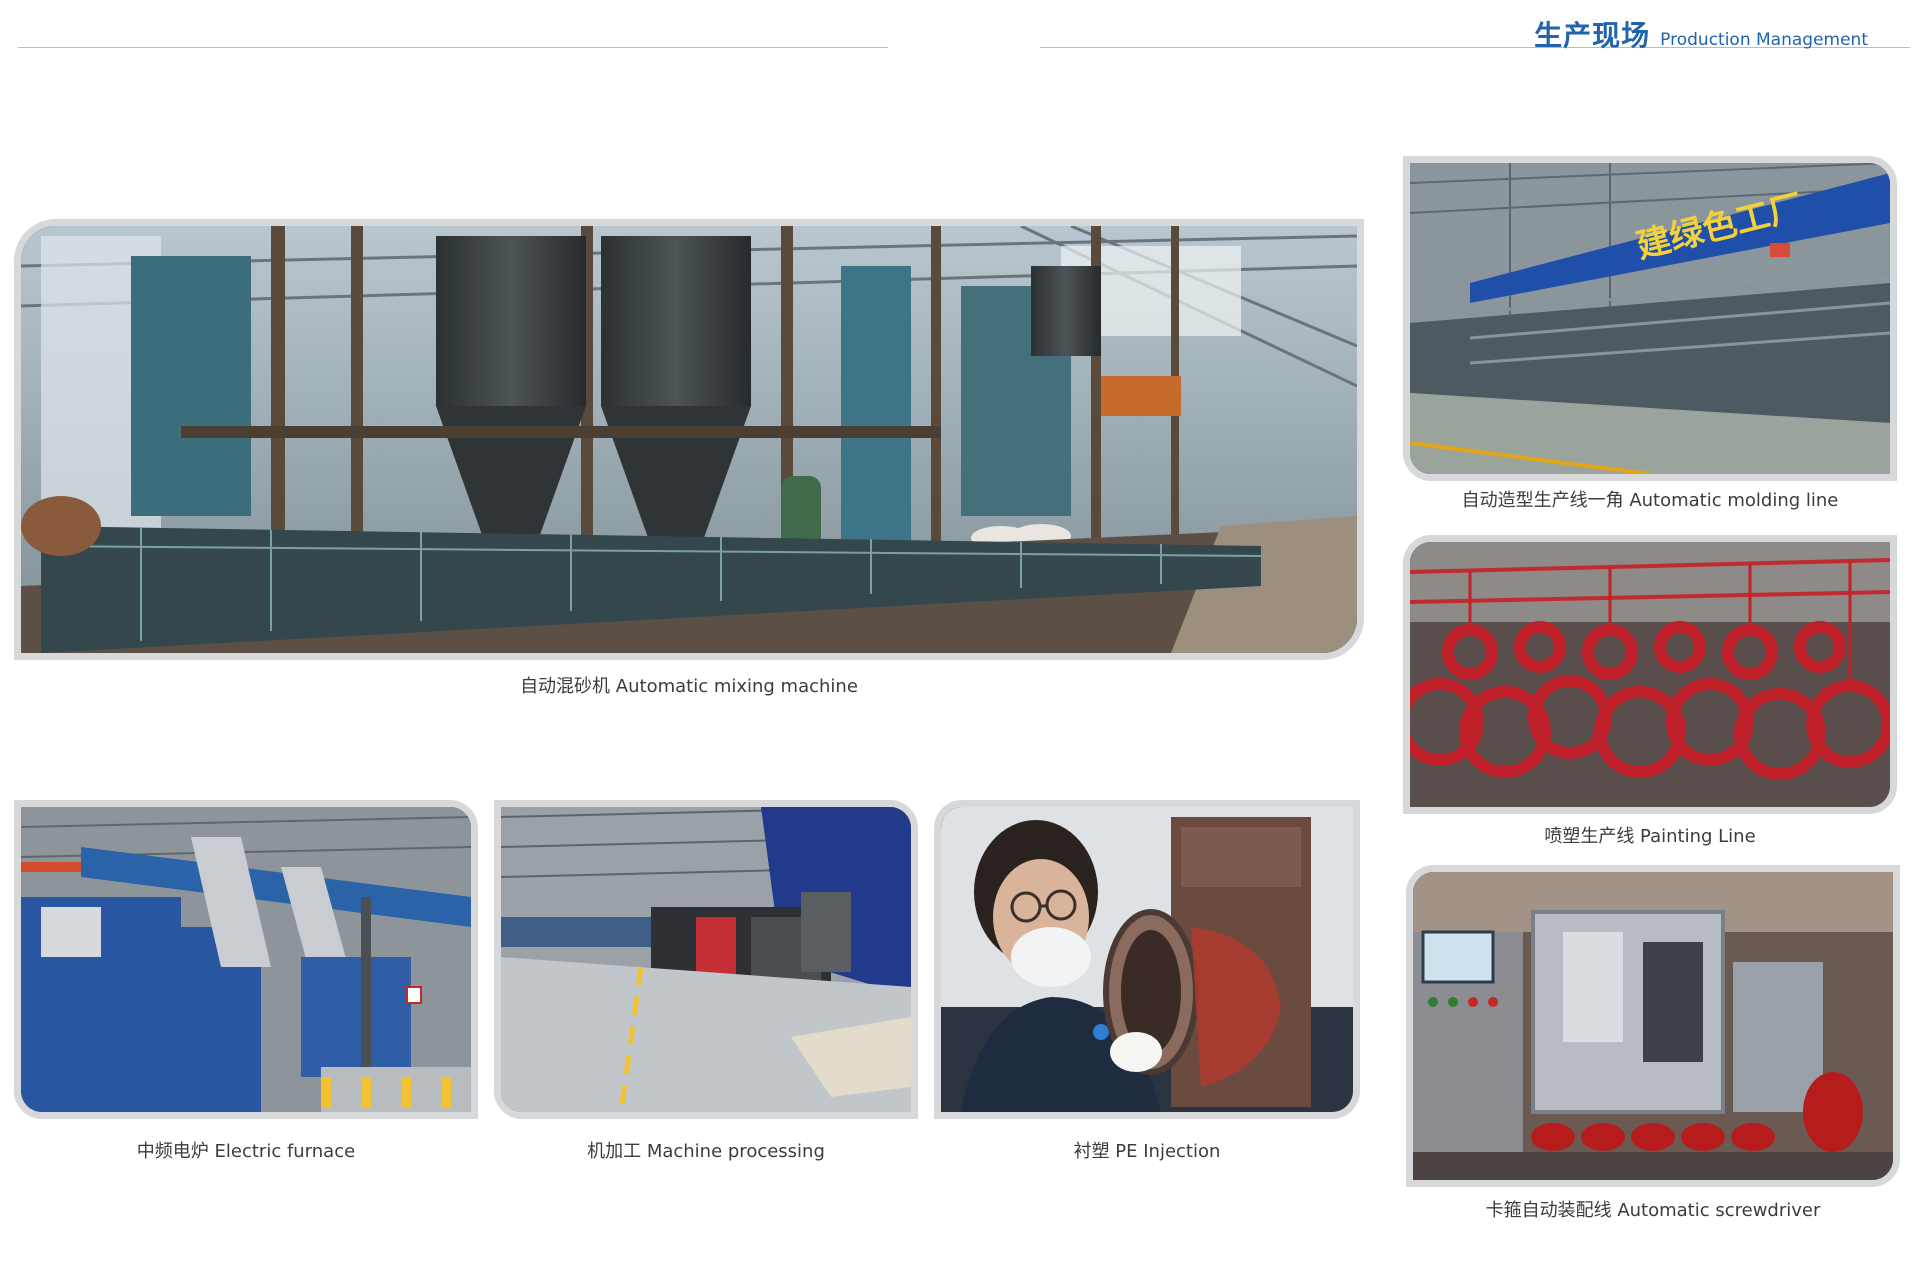 Image resolution: width=1920 pixels, height=1268 pixels. I want to click on header-rule-left, so click(453, 47).